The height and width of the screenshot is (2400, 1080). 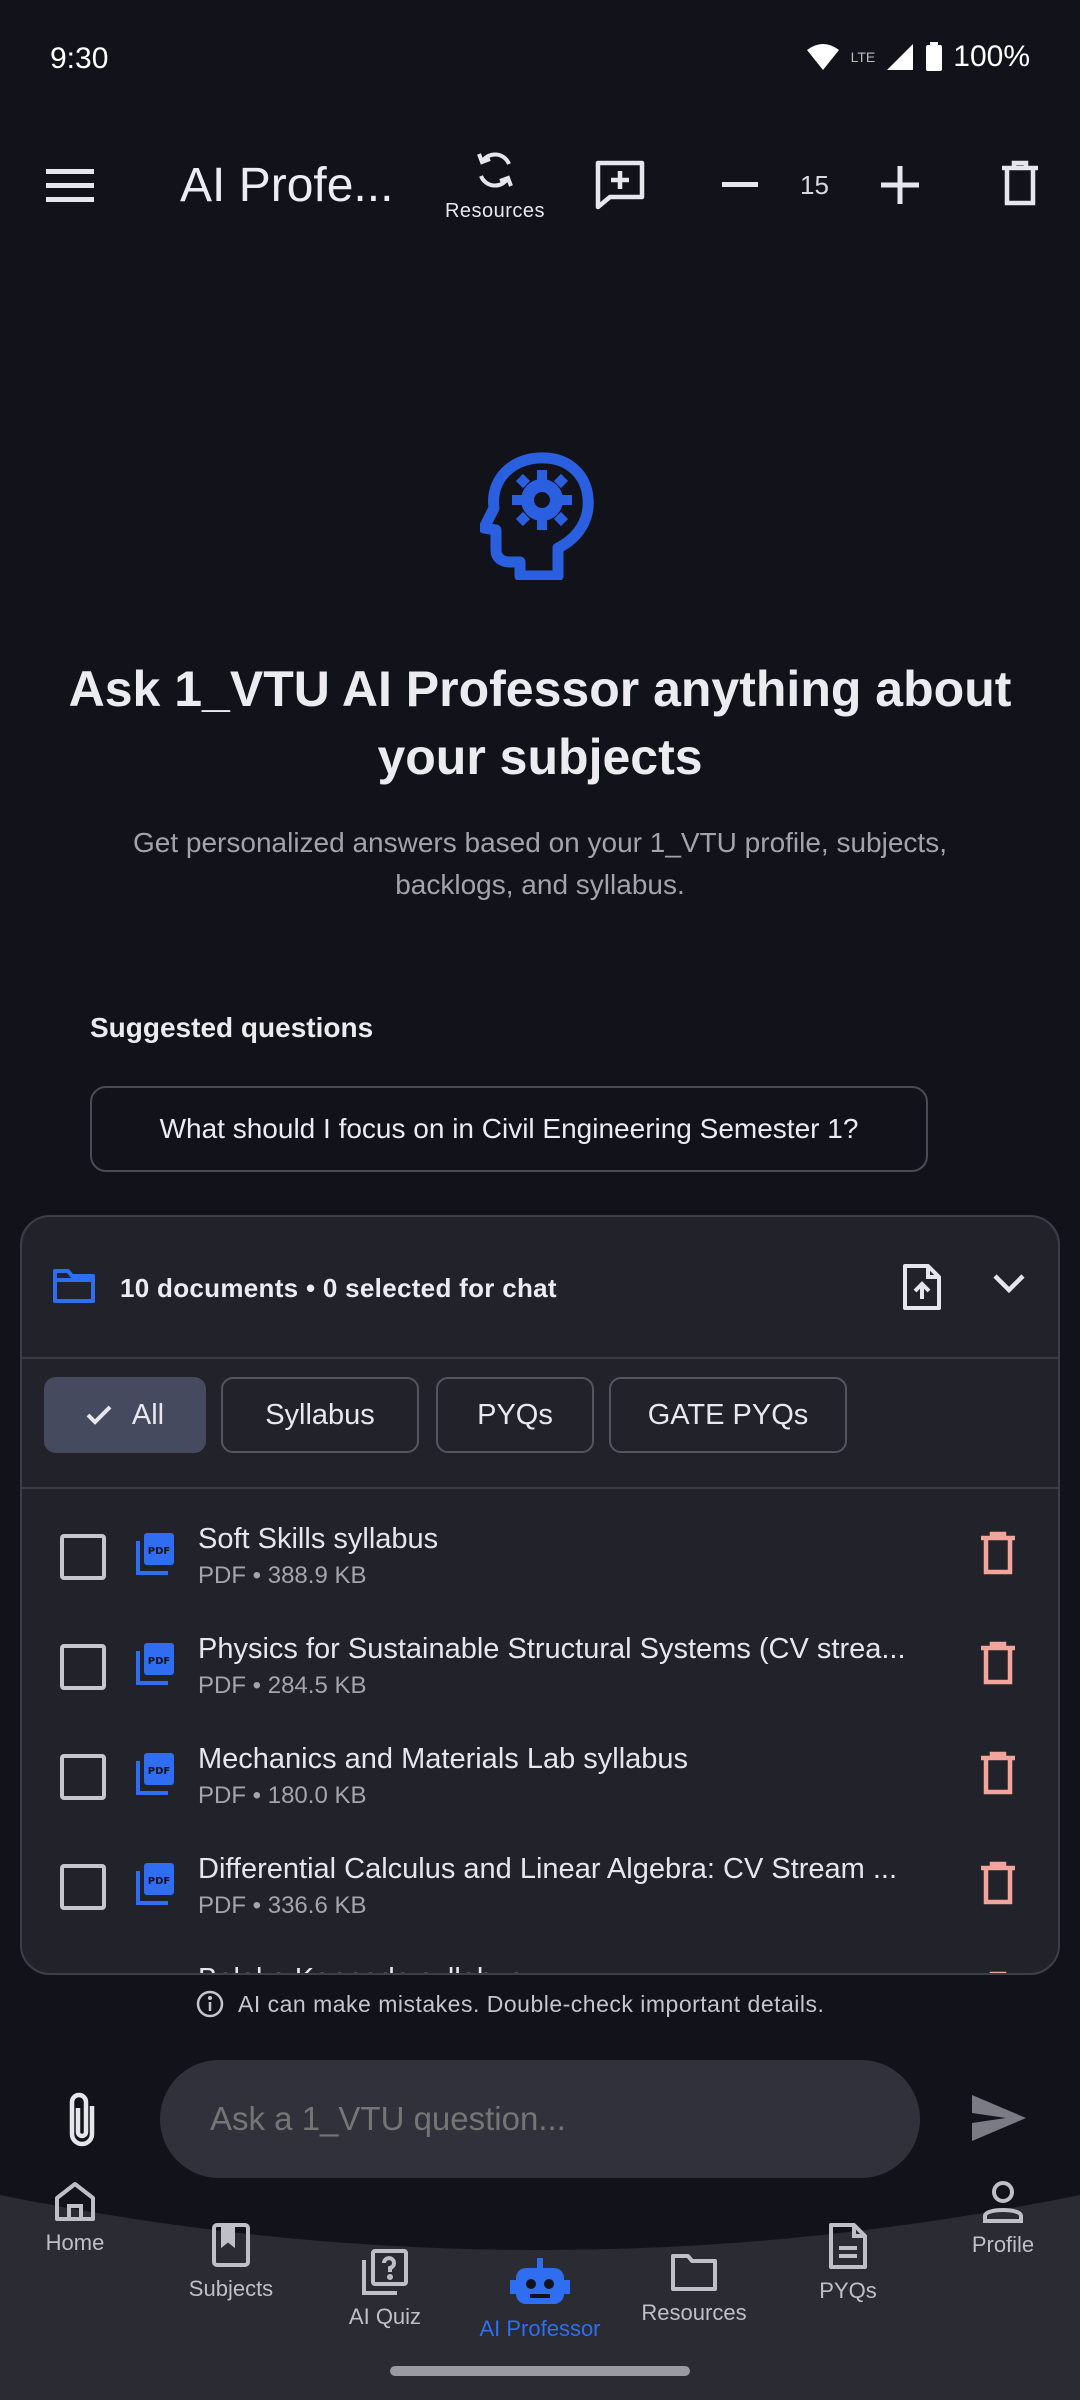 What do you see at coordinates (75, 2242) in the screenshot?
I see `nav-label: Home` at bounding box center [75, 2242].